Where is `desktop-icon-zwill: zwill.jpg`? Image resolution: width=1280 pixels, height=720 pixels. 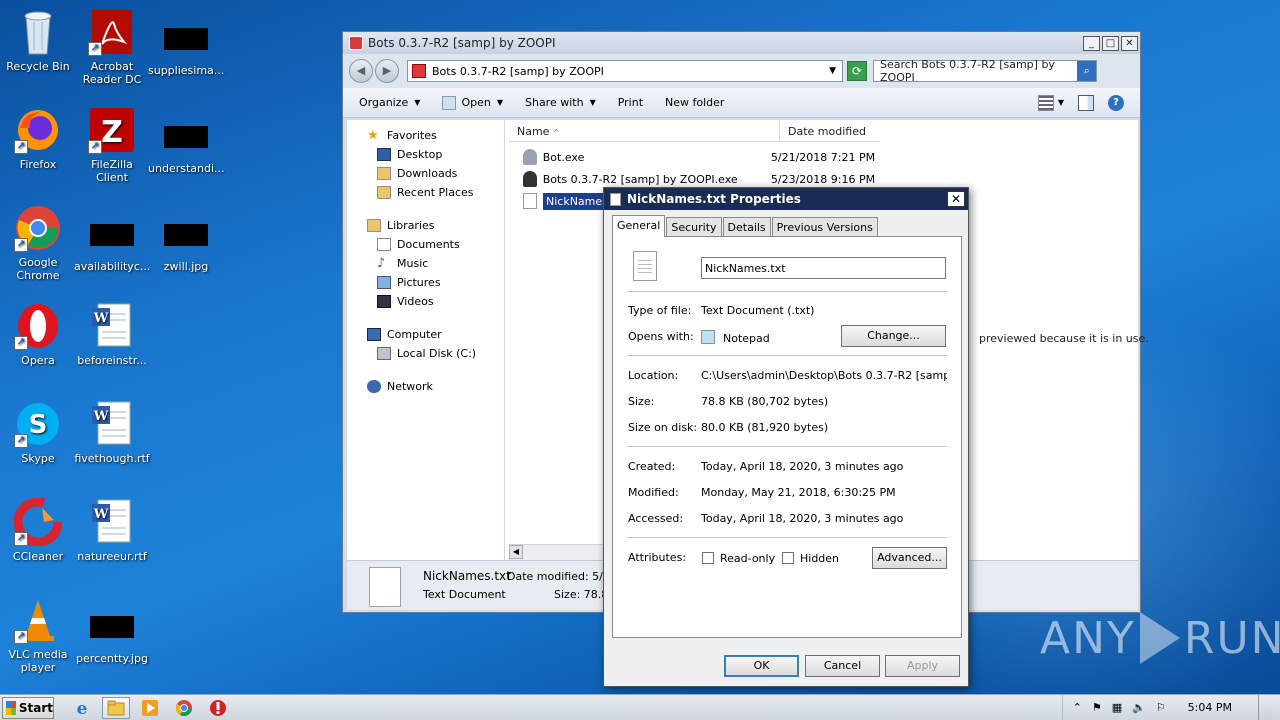
desktop-icon-zwill: zwill.jpg is located at coordinates (186, 243).